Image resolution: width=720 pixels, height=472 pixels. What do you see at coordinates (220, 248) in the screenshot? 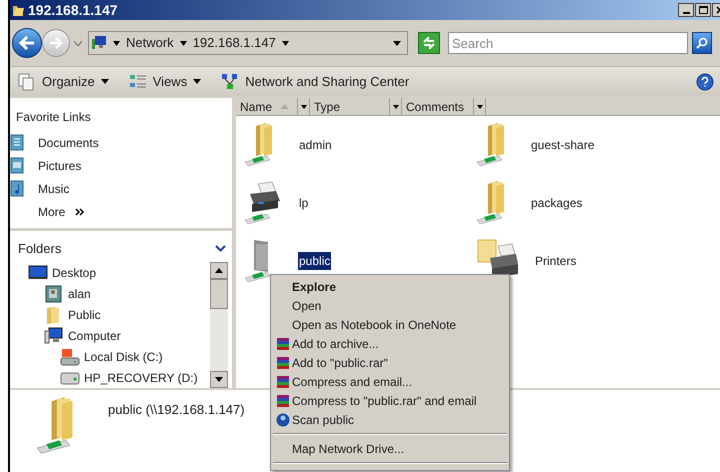
I see `collapse-chevron-icon` at bounding box center [220, 248].